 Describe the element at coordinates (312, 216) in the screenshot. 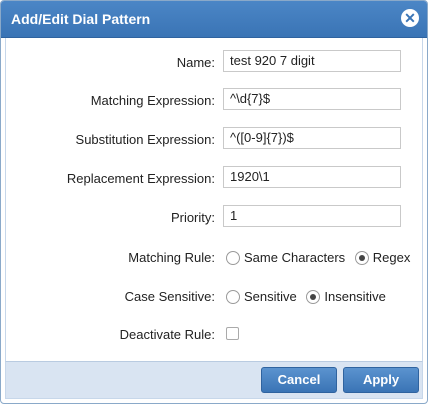

I see `priority-field: 1` at that location.